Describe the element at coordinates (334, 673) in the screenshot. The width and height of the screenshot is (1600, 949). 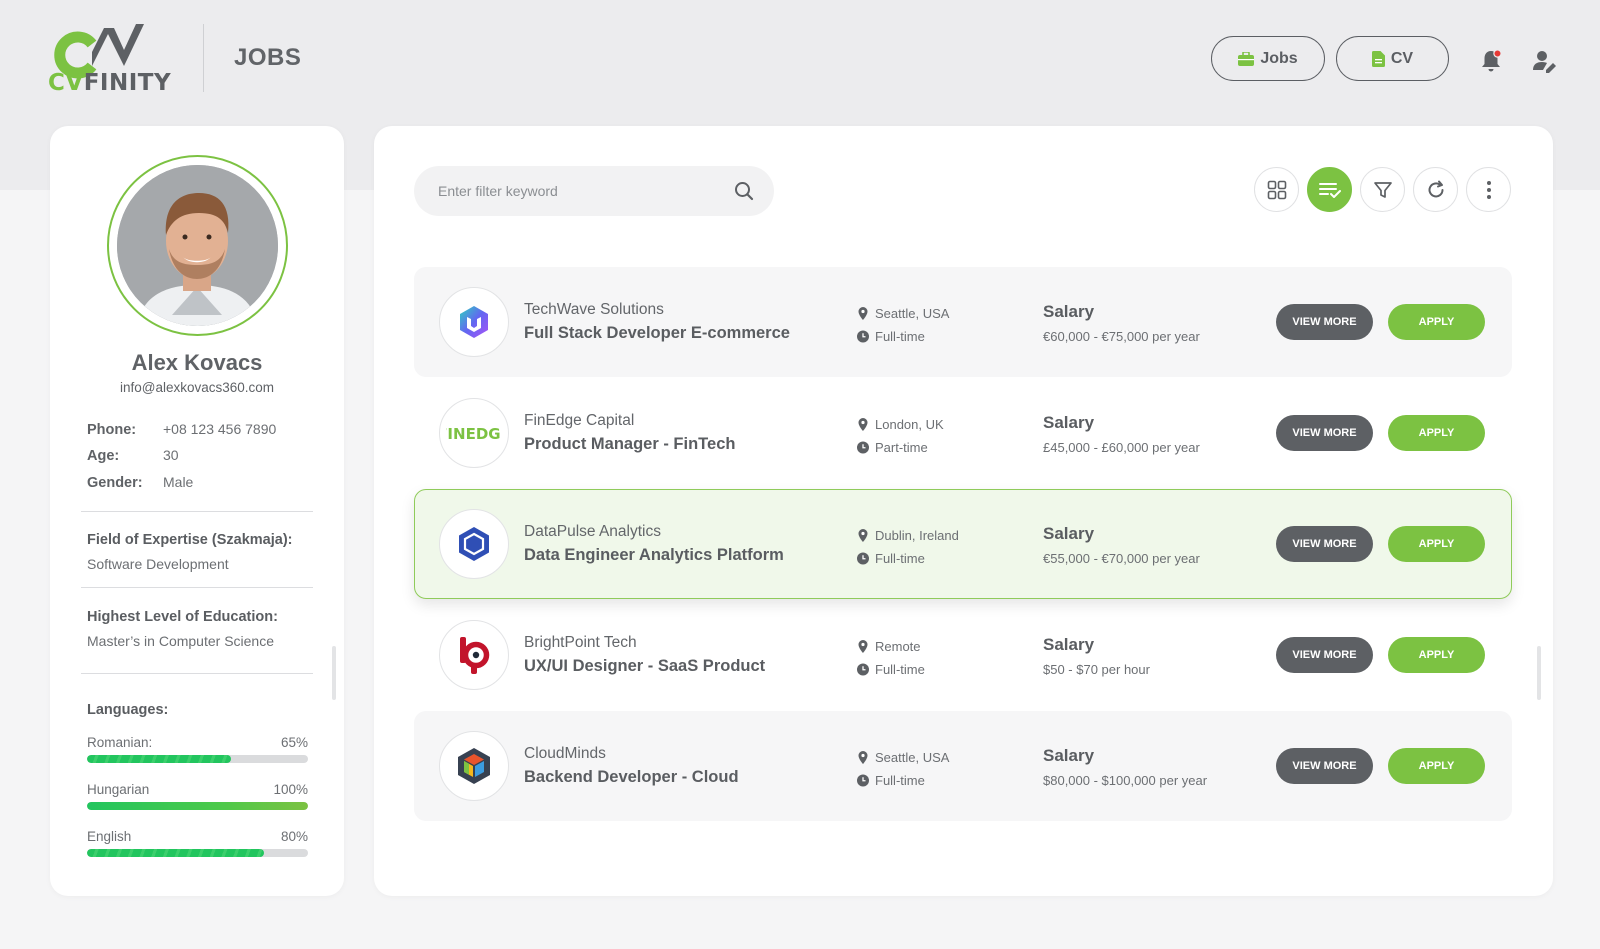
I see `profile-scrollbar` at that location.